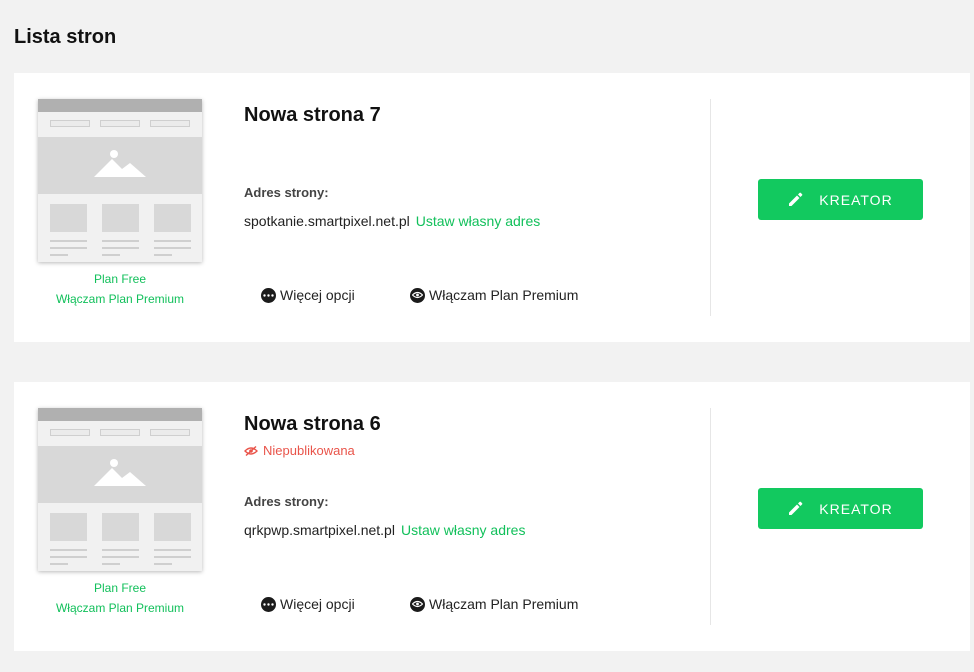 This screenshot has height=672, width=974. What do you see at coordinates (312, 115) in the screenshot?
I see `site-name: Nowa strona 7` at bounding box center [312, 115].